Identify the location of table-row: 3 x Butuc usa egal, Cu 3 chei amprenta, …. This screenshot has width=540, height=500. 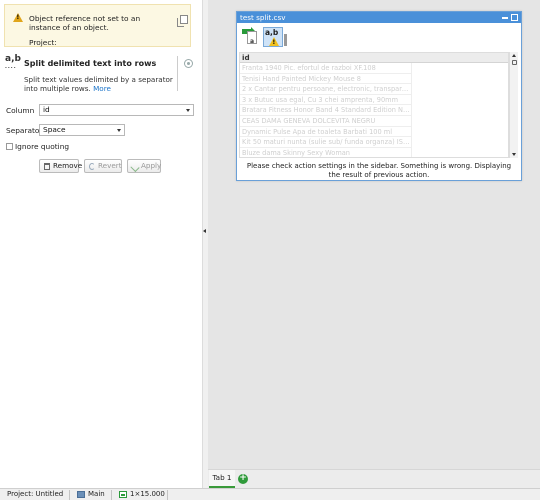
(326, 100).